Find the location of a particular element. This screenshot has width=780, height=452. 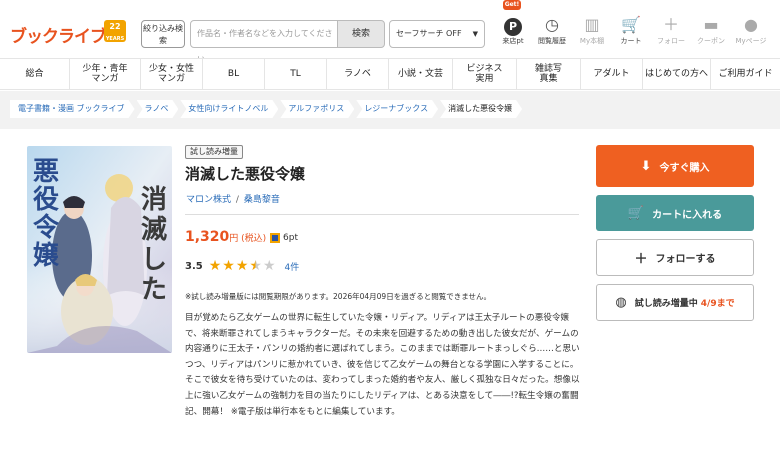

cart-button: 🛒 カート is located at coordinates (631, 33).